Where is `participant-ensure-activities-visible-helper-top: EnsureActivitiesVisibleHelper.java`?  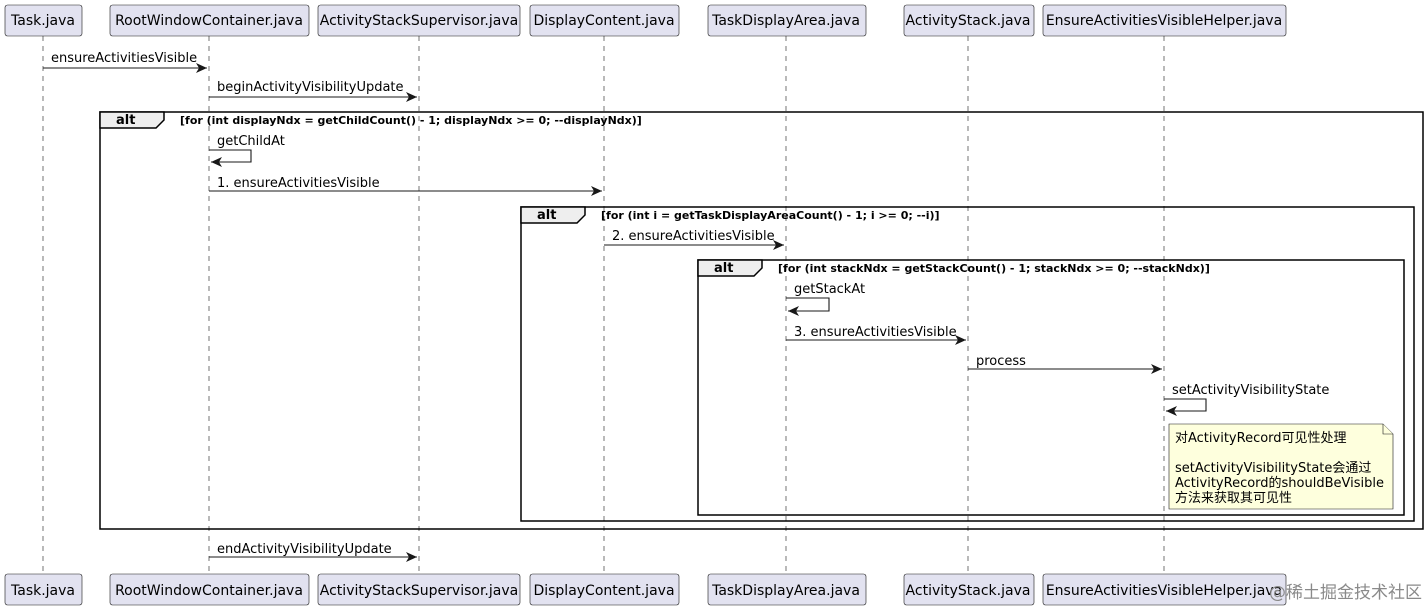 participant-ensure-activities-visible-helper-top: EnsureActivitiesVisibleHelper.java is located at coordinates (1164, 20).